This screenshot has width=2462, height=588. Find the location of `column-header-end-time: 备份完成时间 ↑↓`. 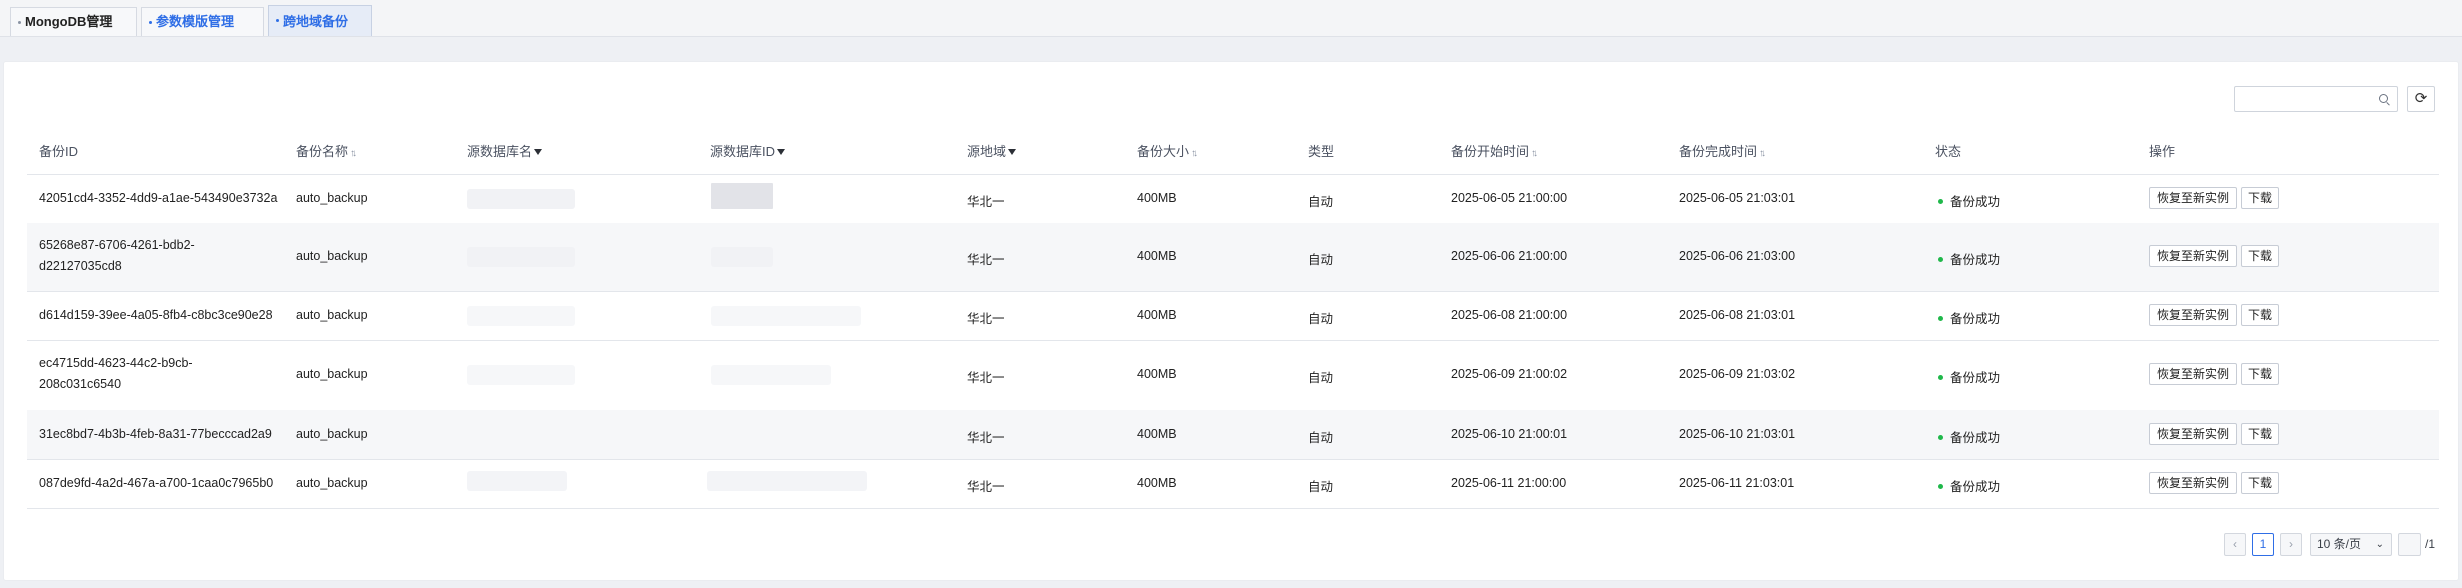

column-header-end-time: 备份完成时间 ↑↓ is located at coordinates (1722, 153).